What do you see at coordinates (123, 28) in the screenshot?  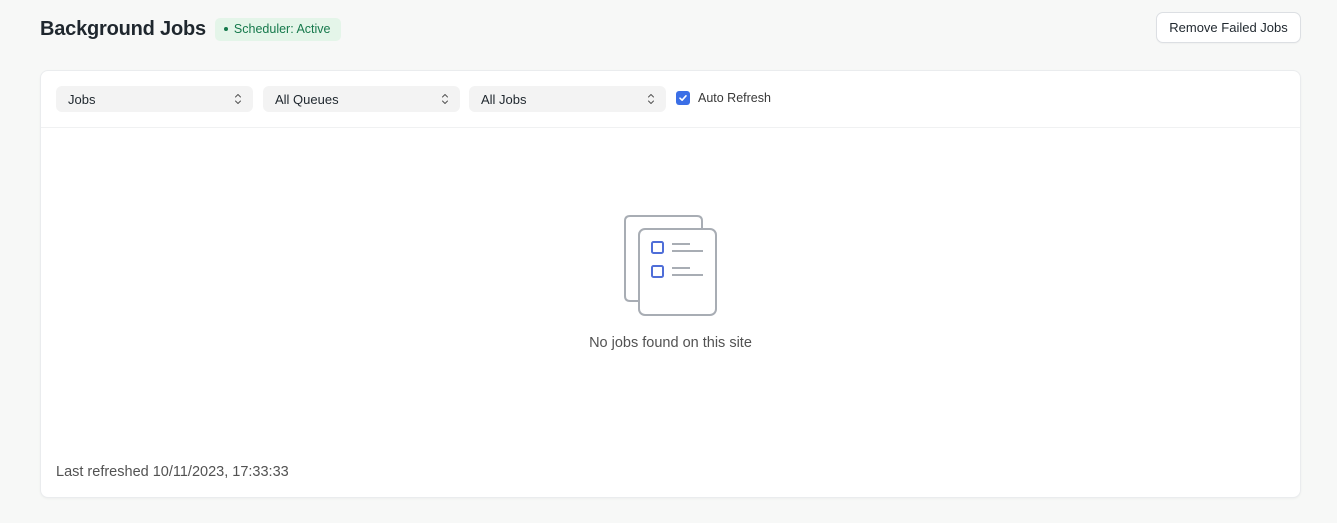 I see `page-title: Background Jobs` at bounding box center [123, 28].